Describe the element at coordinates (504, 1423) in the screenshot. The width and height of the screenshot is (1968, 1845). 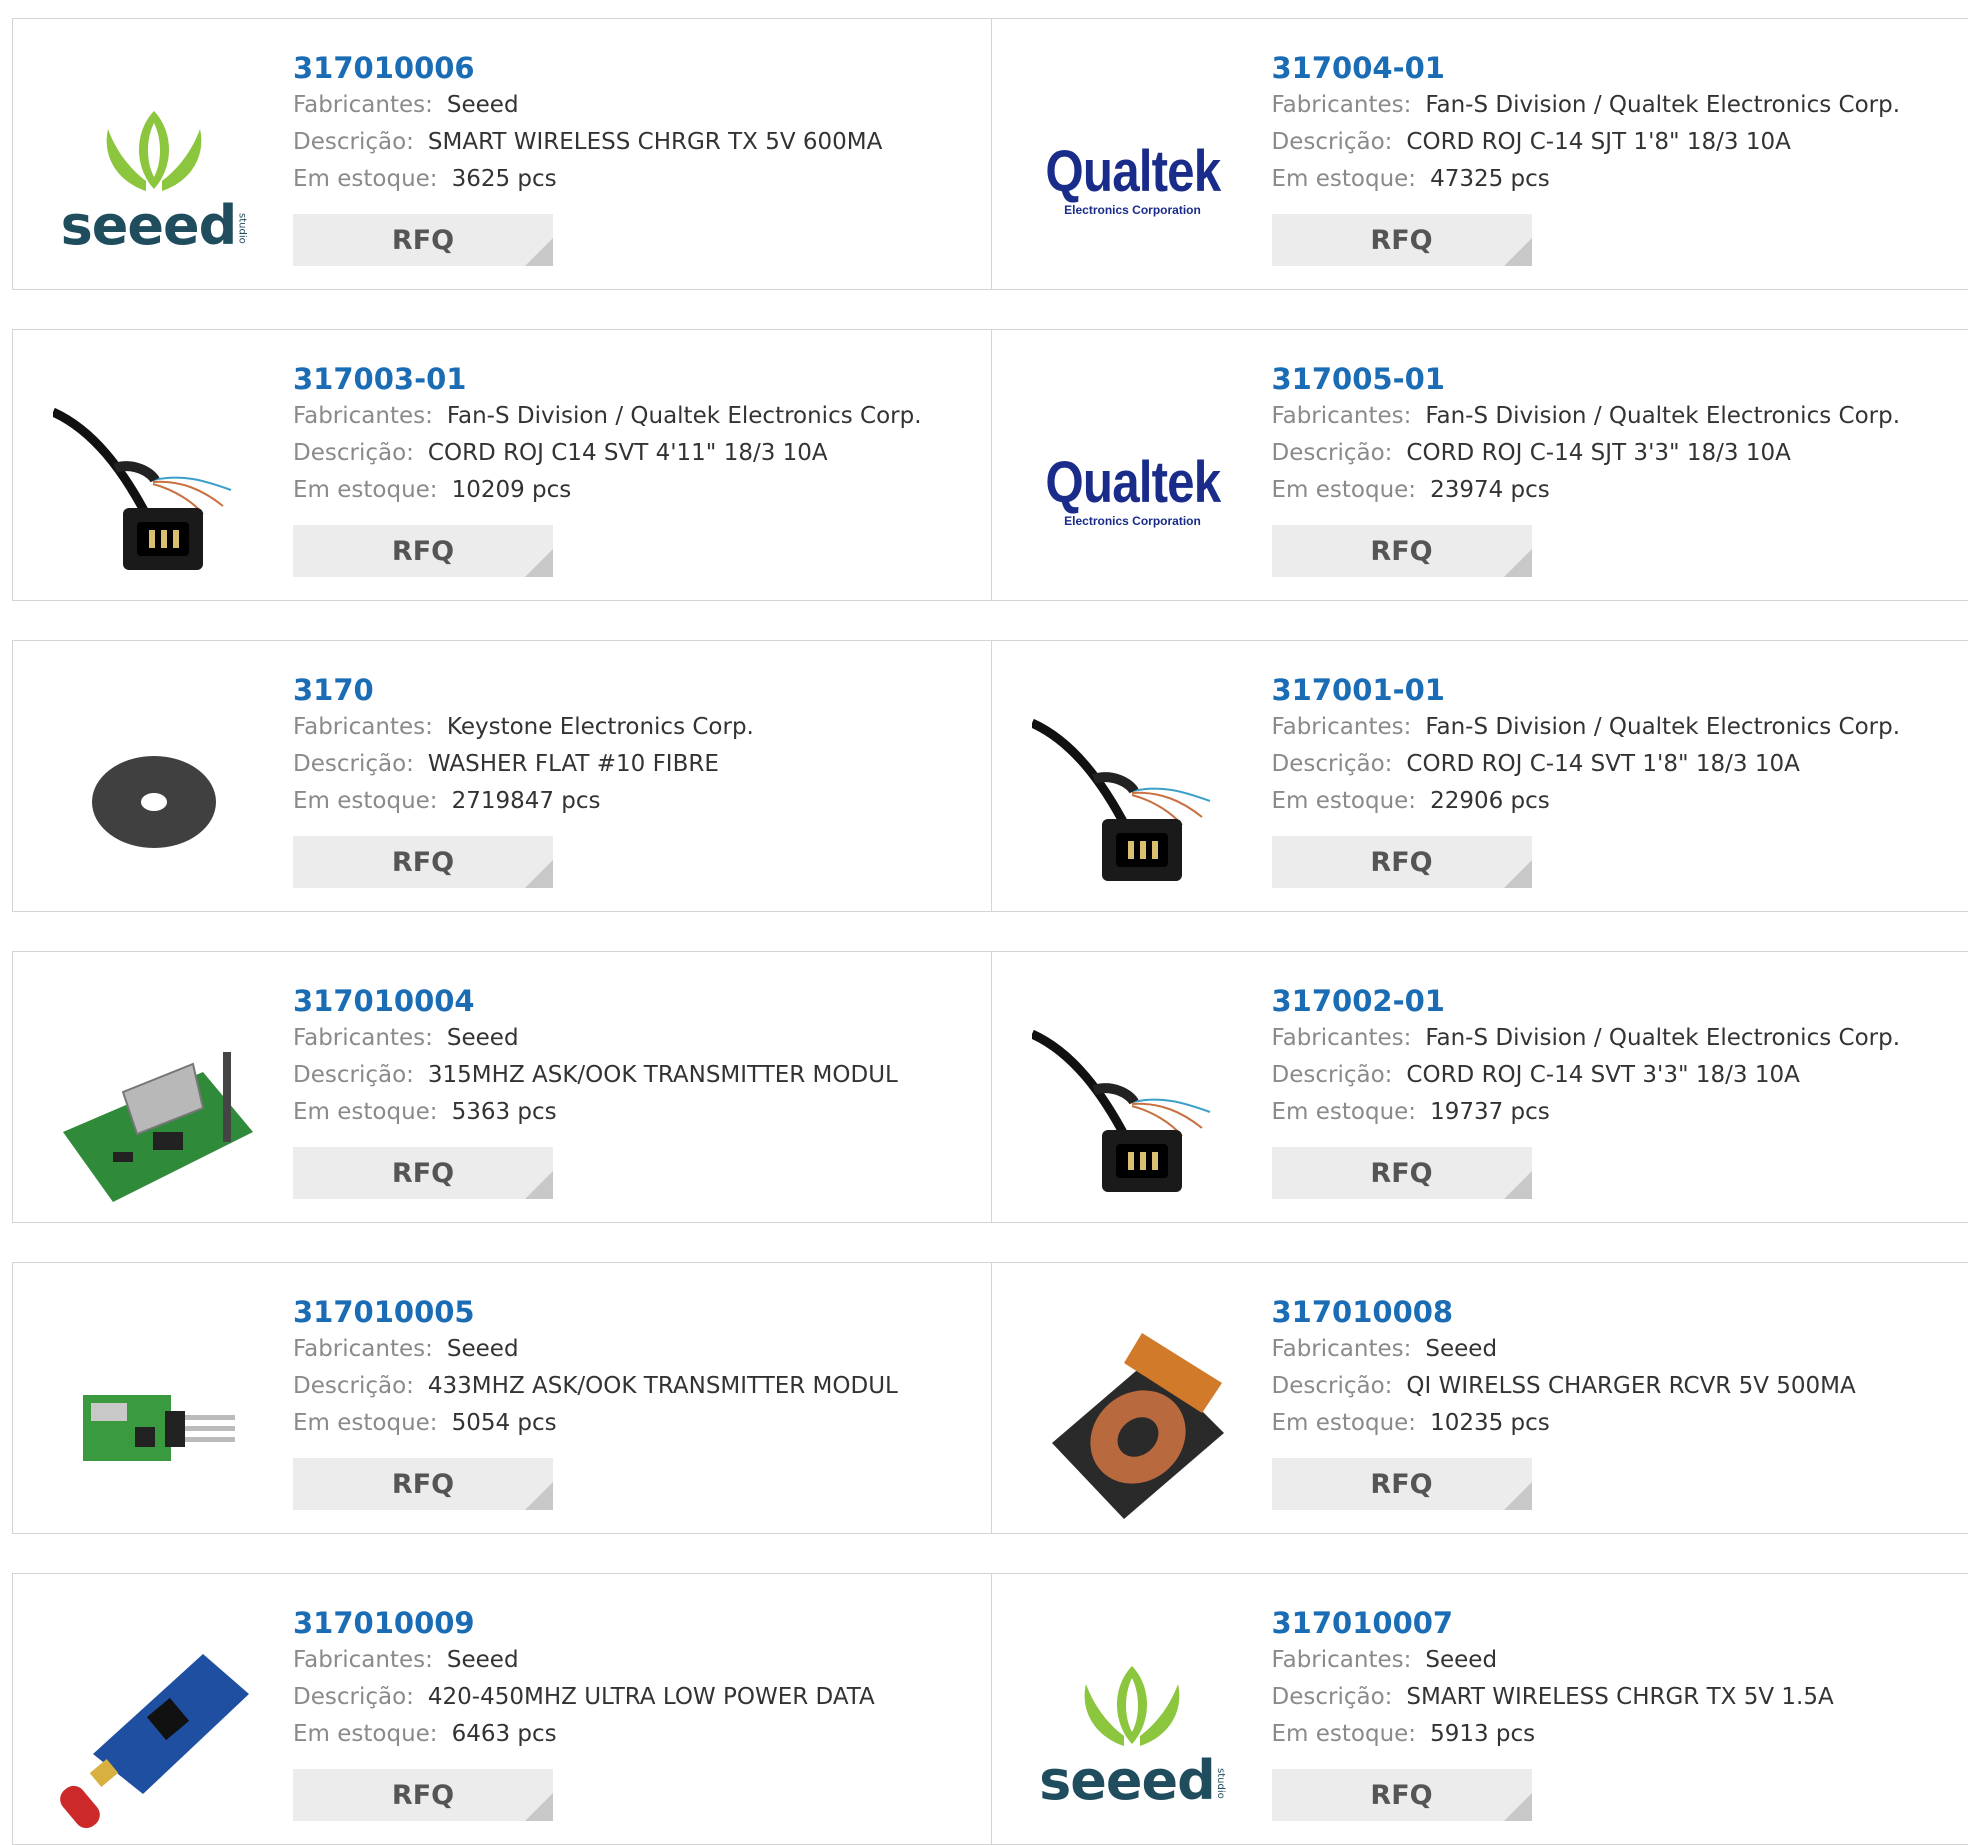
I see `stock-value: 5054 pcs` at that location.